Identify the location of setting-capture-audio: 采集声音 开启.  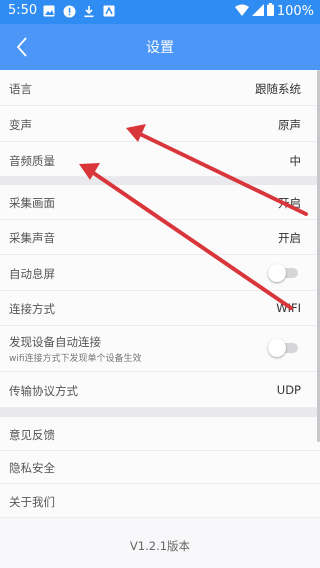
(160, 237).